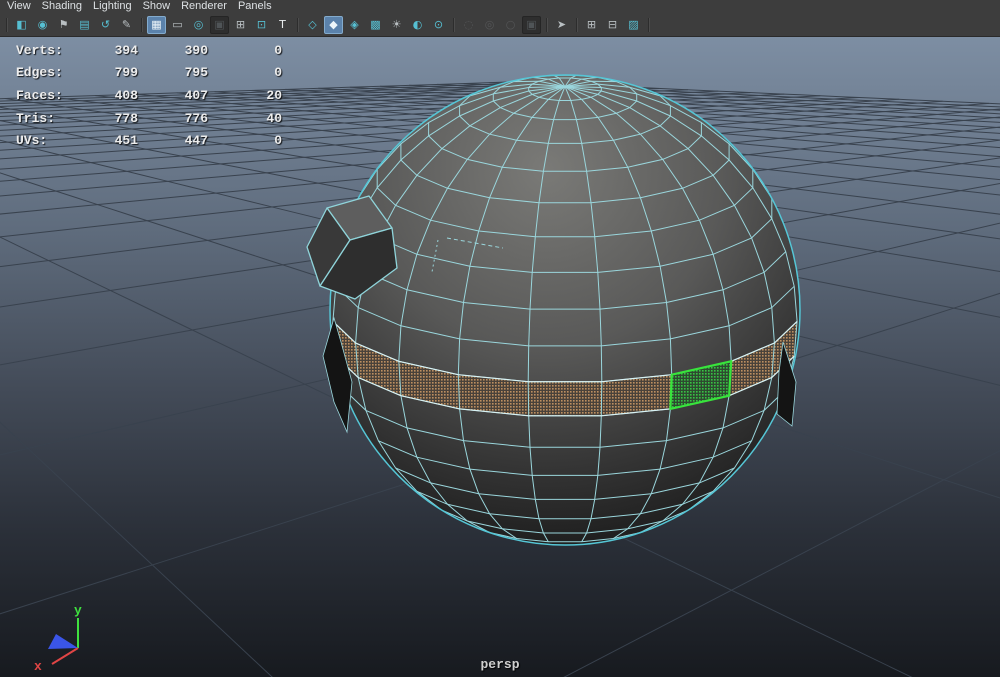 The width and height of the screenshot is (1000, 677). What do you see at coordinates (149, 140) in the screenshot?
I see `hud-row: UVs: 451 447 0` at bounding box center [149, 140].